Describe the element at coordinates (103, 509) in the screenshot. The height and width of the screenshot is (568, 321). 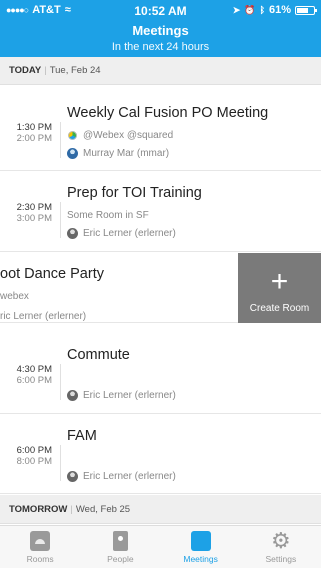
I see `section-date: Wed, Feb 25` at that location.